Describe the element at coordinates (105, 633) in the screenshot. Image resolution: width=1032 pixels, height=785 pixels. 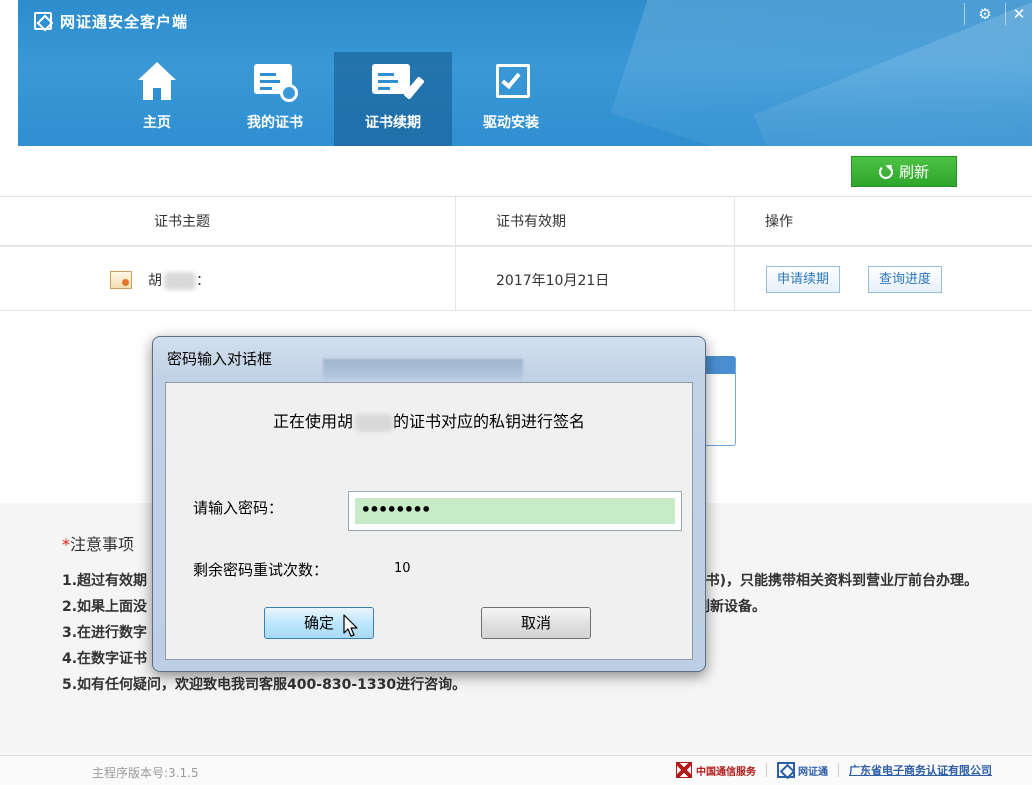
I see `note-item: 3.在进行数字` at that location.